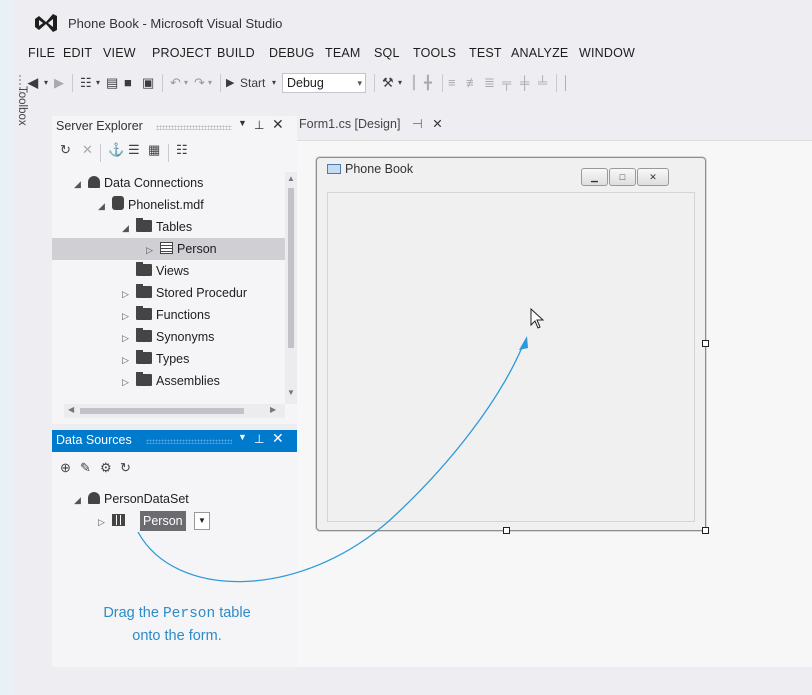  I want to click on new-project-icon: ☷, so click(86, 83).